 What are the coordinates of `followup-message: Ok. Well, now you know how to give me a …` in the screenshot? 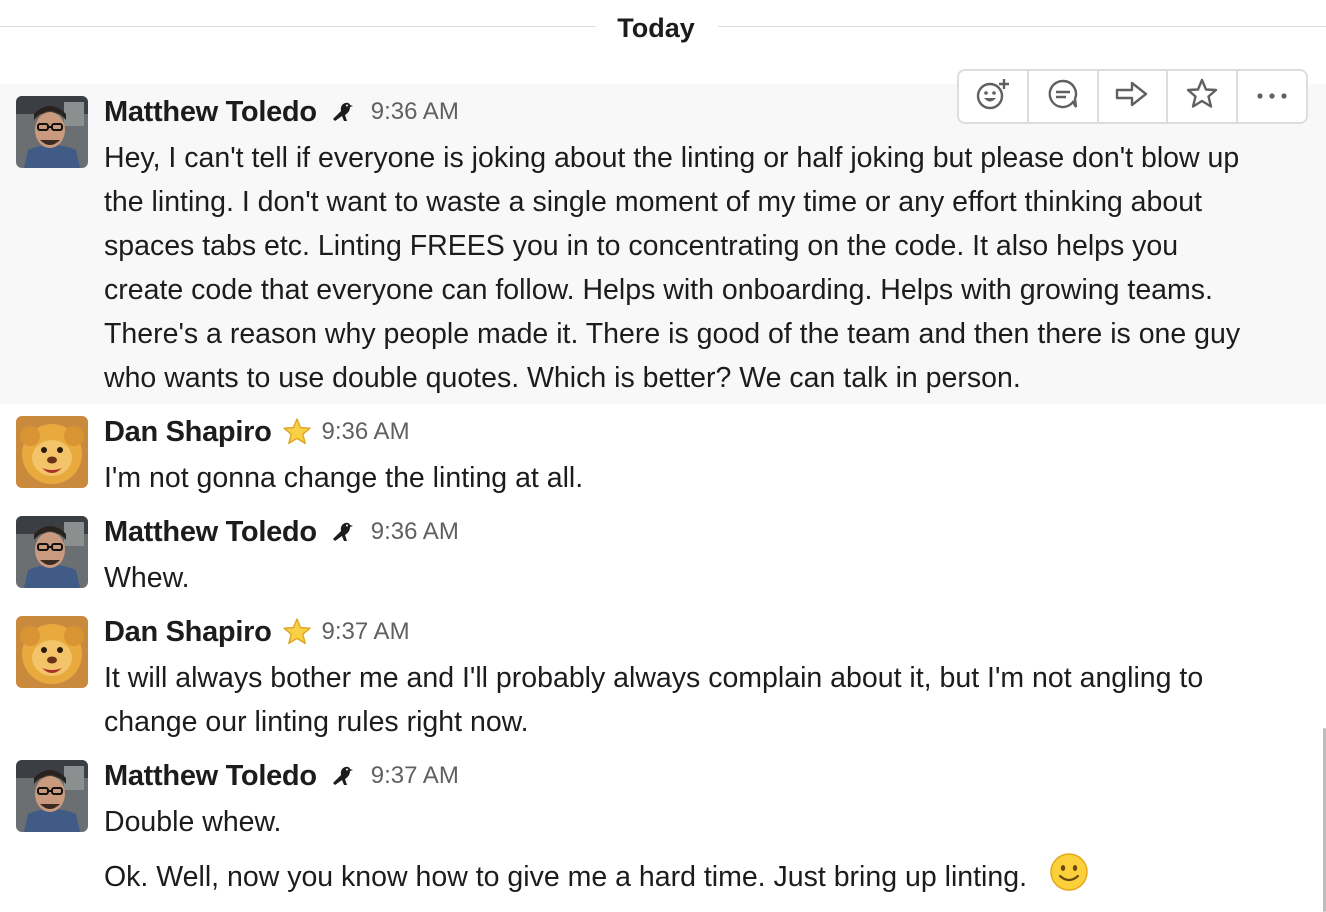 It's located at (706, 878).